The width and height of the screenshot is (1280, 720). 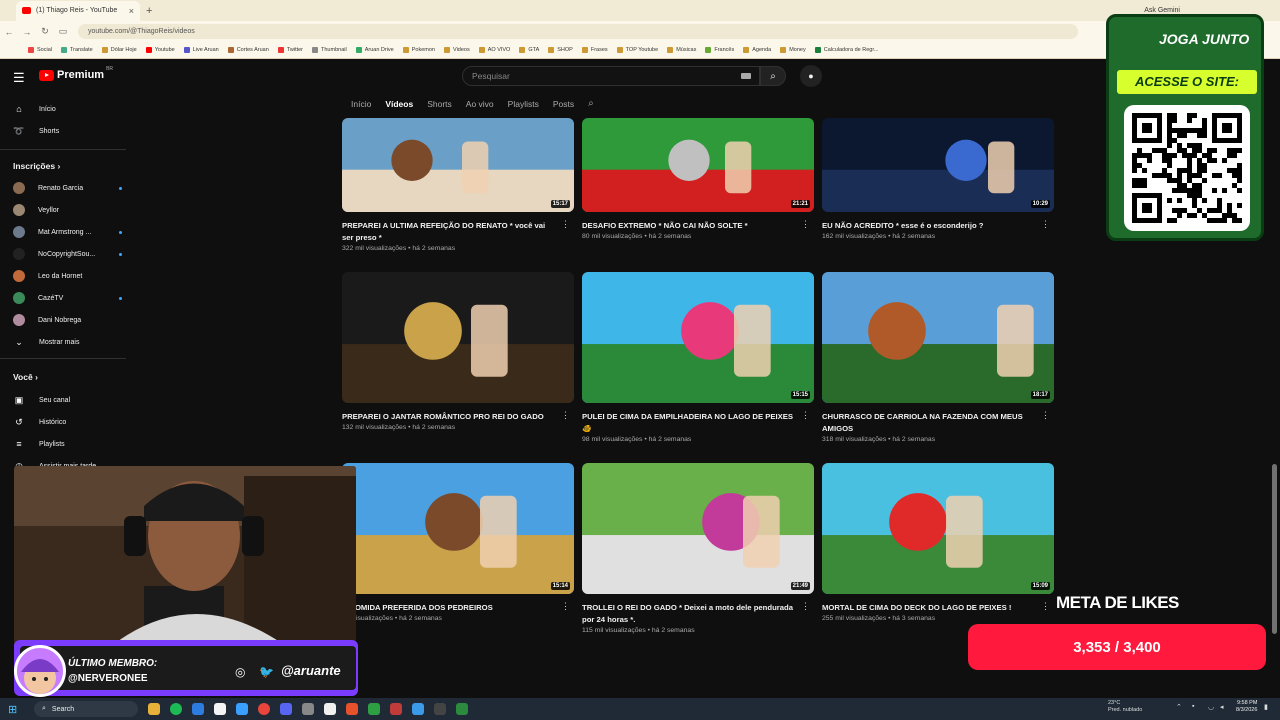 What do you see at coordinates (494, 50) in the screenshot?
I see `bookmark-item: AO VIVO` at bounding box center [494, 50].